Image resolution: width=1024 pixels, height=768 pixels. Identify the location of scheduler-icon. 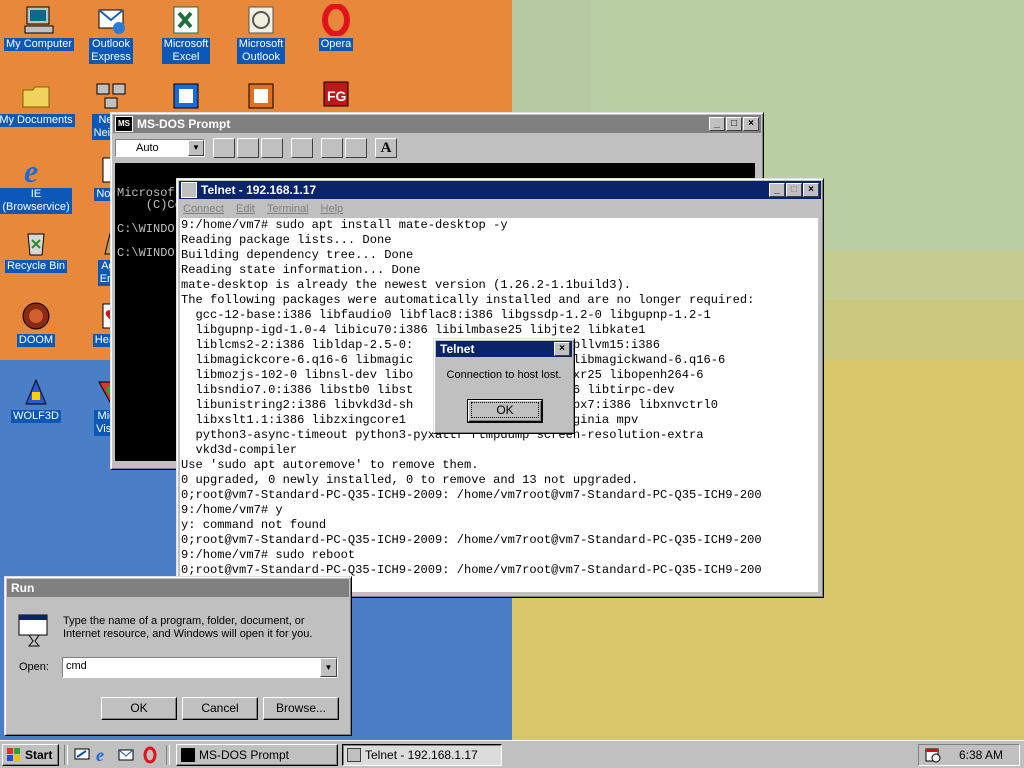
(933, 755).